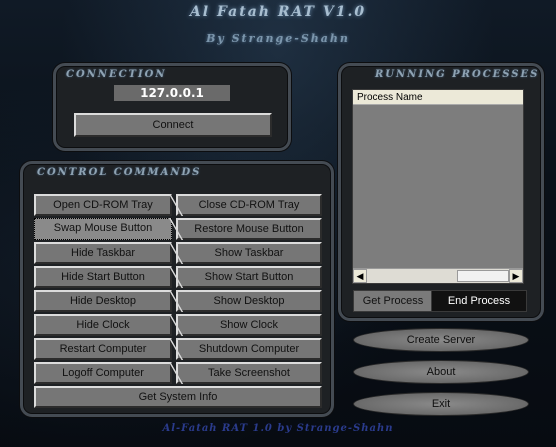  I want to click on command-row: Swap Mouse Button Restore Mouse Button, so click(178, 229).